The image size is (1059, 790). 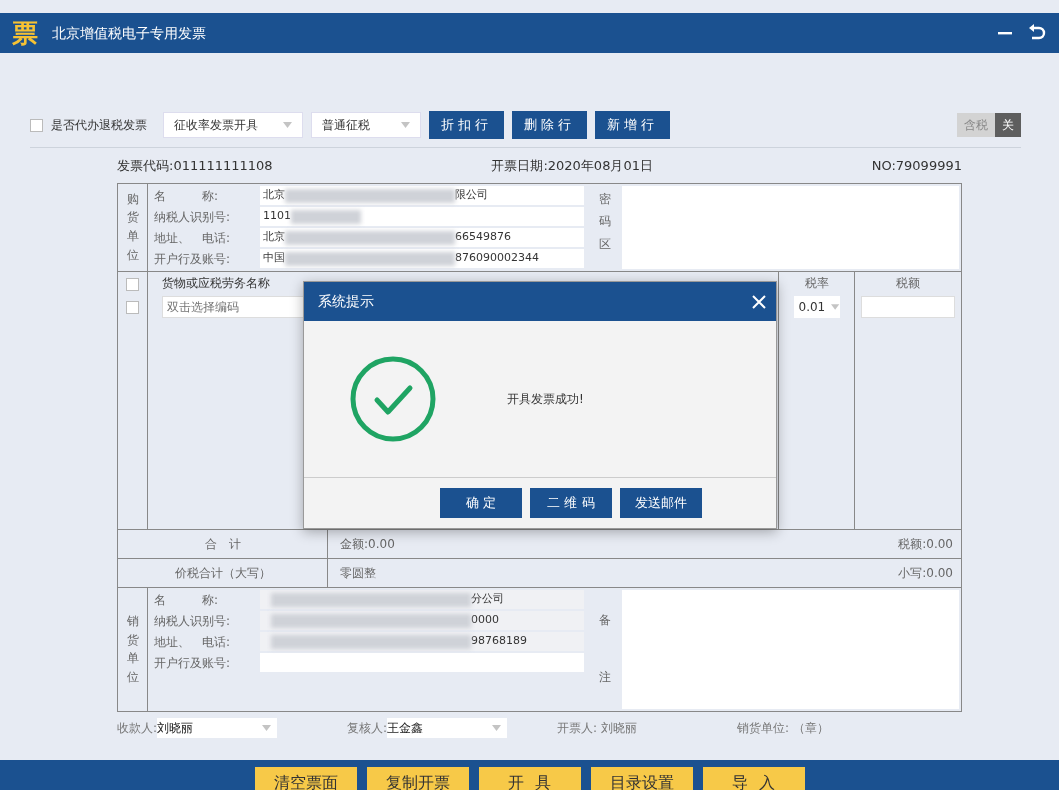 I want to click on action-button: 复制开票, so click(x=417, y=778).